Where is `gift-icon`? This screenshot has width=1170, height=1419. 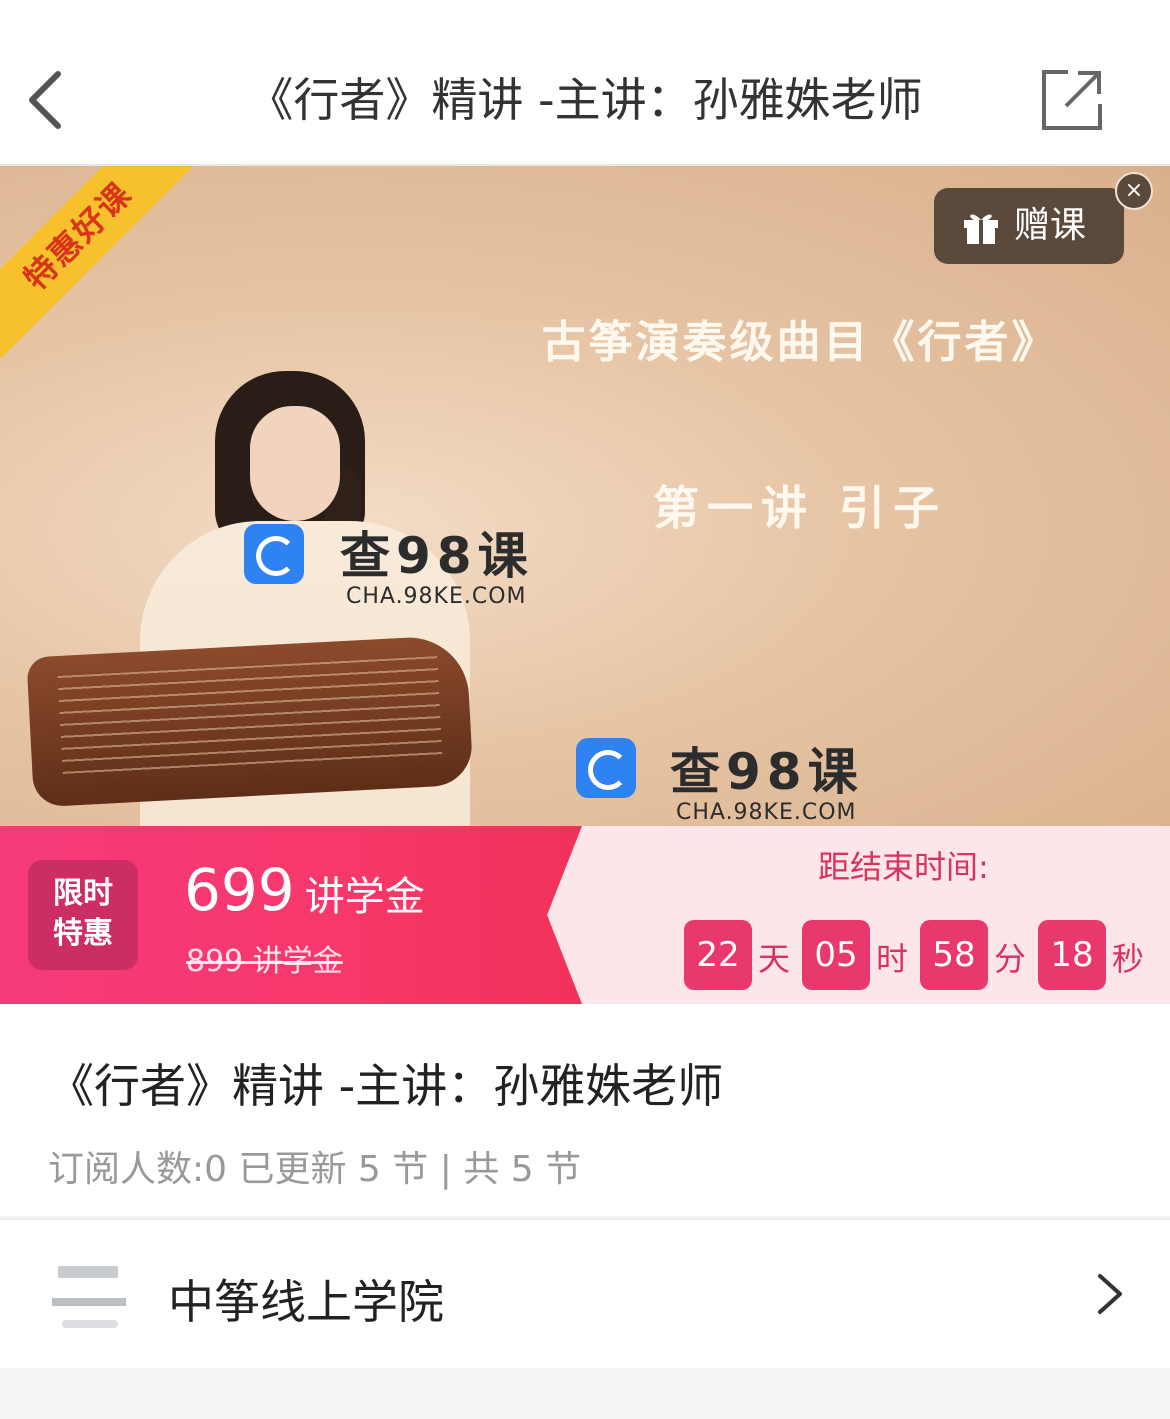
gift-icon is located at coordinates (981, 229).